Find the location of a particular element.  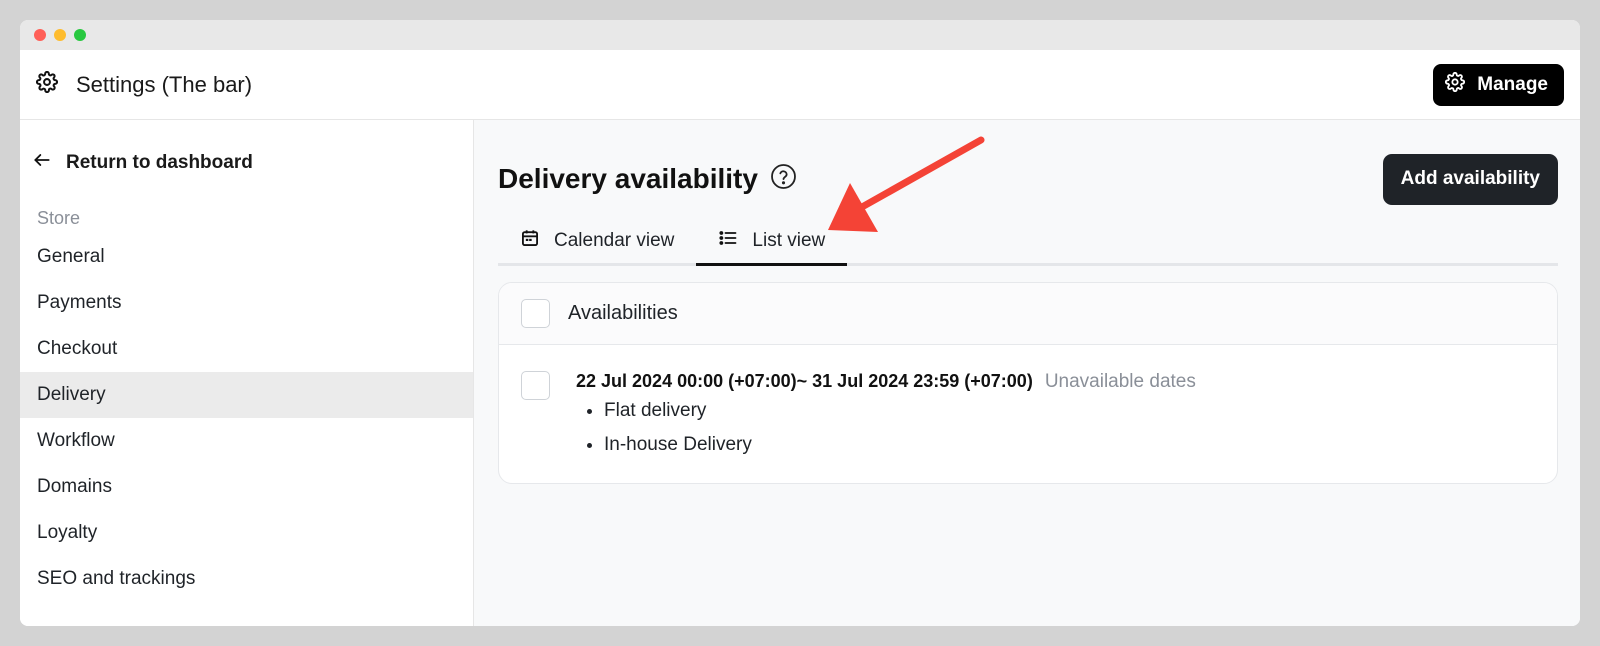

page-title: Delivery availability is located at coordinates (628, 178).